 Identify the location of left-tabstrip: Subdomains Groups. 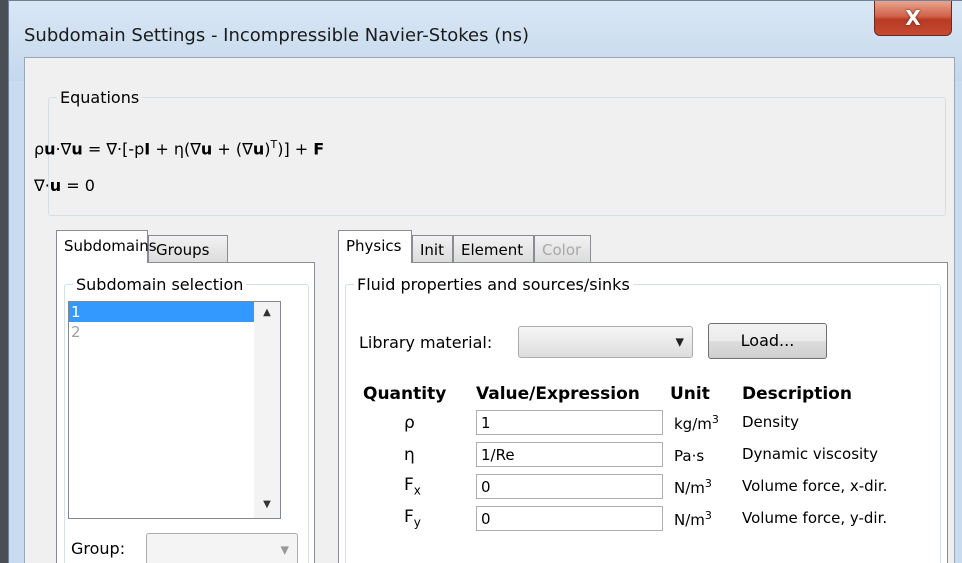
(181, 246).